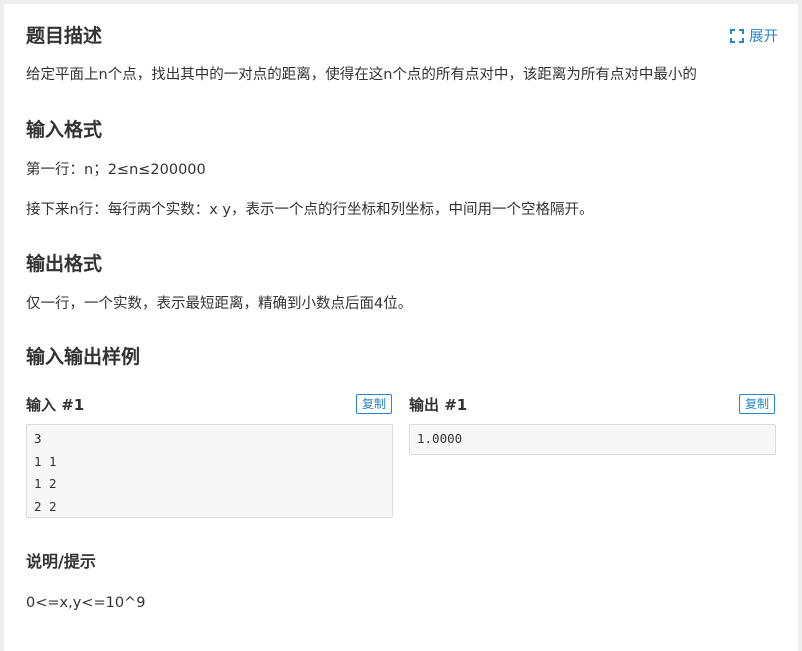 This screenshot has width=802, height=651. What do you see at coordinates (763, 37) in the screenshot?
I see `expand-label: 展开` at bounding box center [763, 37].